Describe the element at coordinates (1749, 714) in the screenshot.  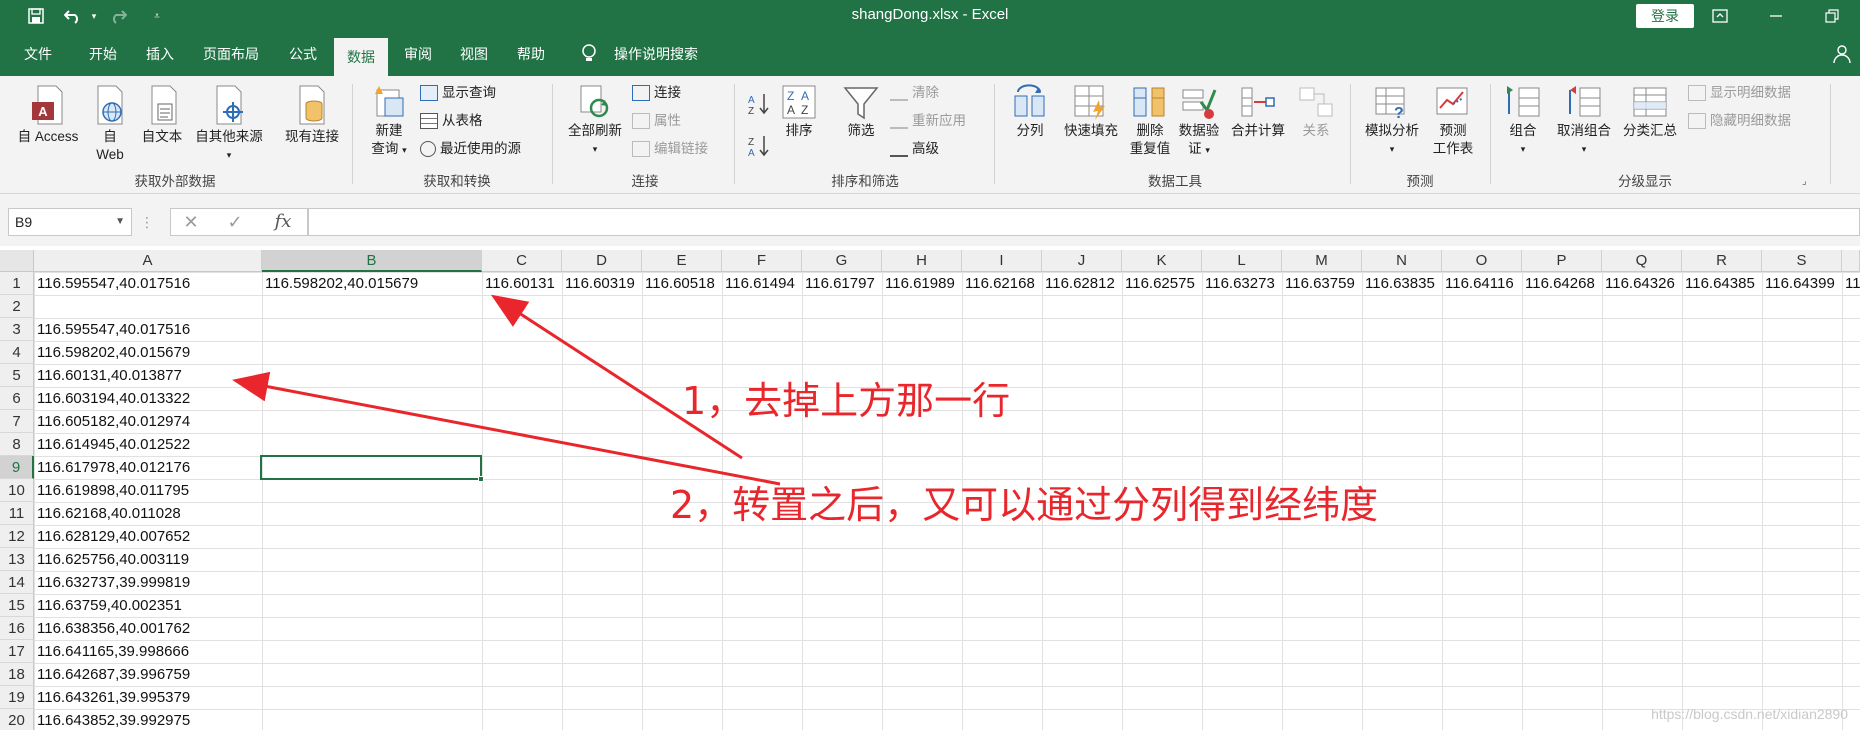
I see `watermark: https://blog.csdn.net/xidian2890` at that location.